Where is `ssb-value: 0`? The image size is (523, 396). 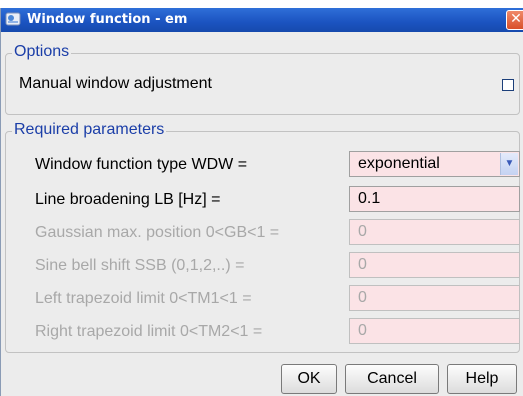
ssb-value: 0 is located at coordinates (362, 264).